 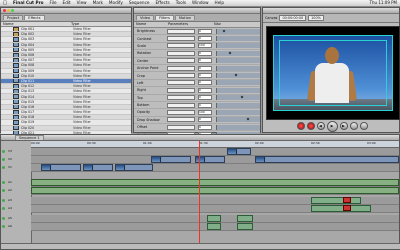 What do you see at coordinates (139, 3) in the screenshot?
I see `menu-sequence: Sequence` at bounding box center [139, 3].